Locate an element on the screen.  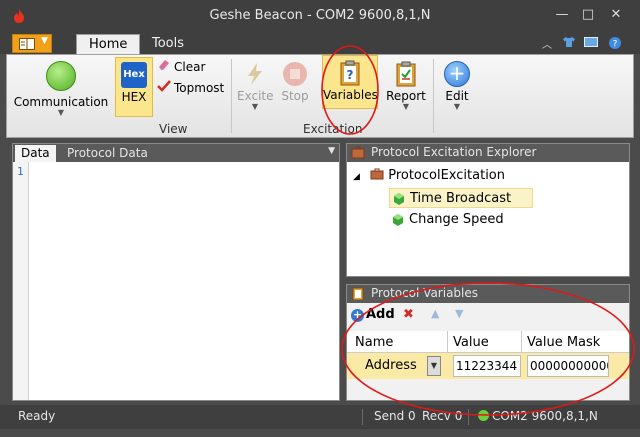
window-title: Geshe Beacon - COM2 9600,8,1,N is located at coordinates (320, 15).